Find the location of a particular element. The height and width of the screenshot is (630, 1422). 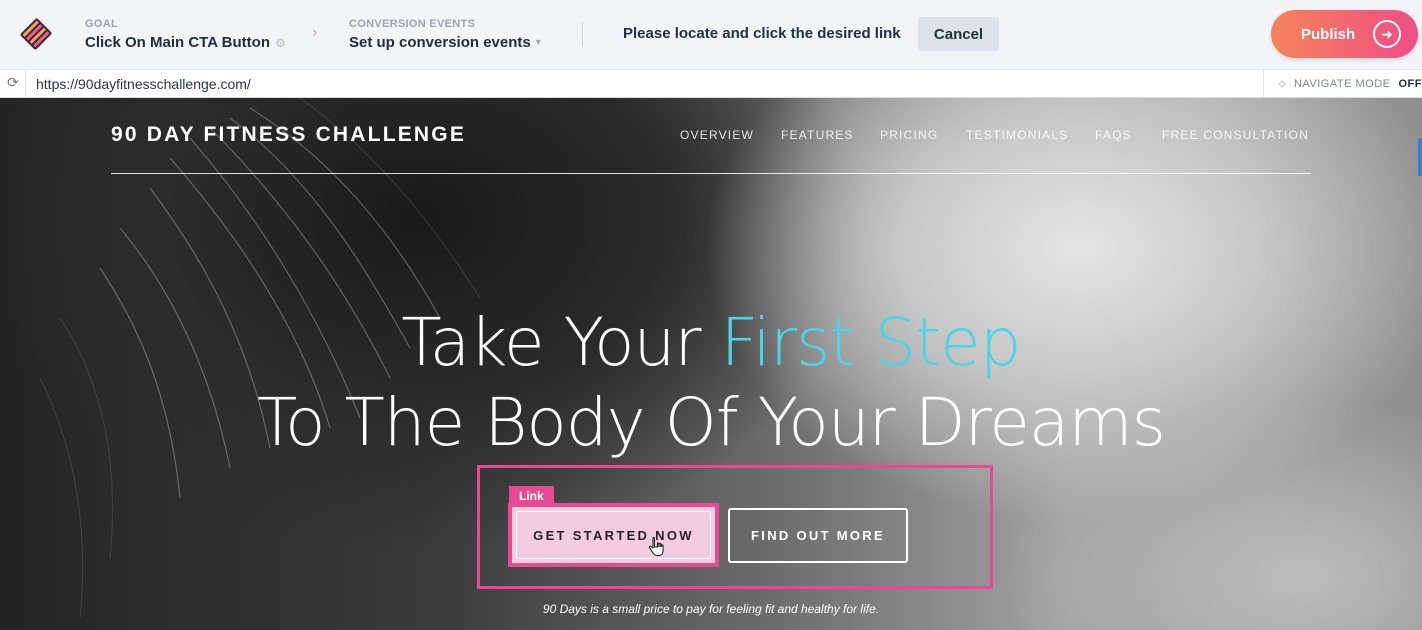

app-logo-icon is located at coordinates (36, 34).